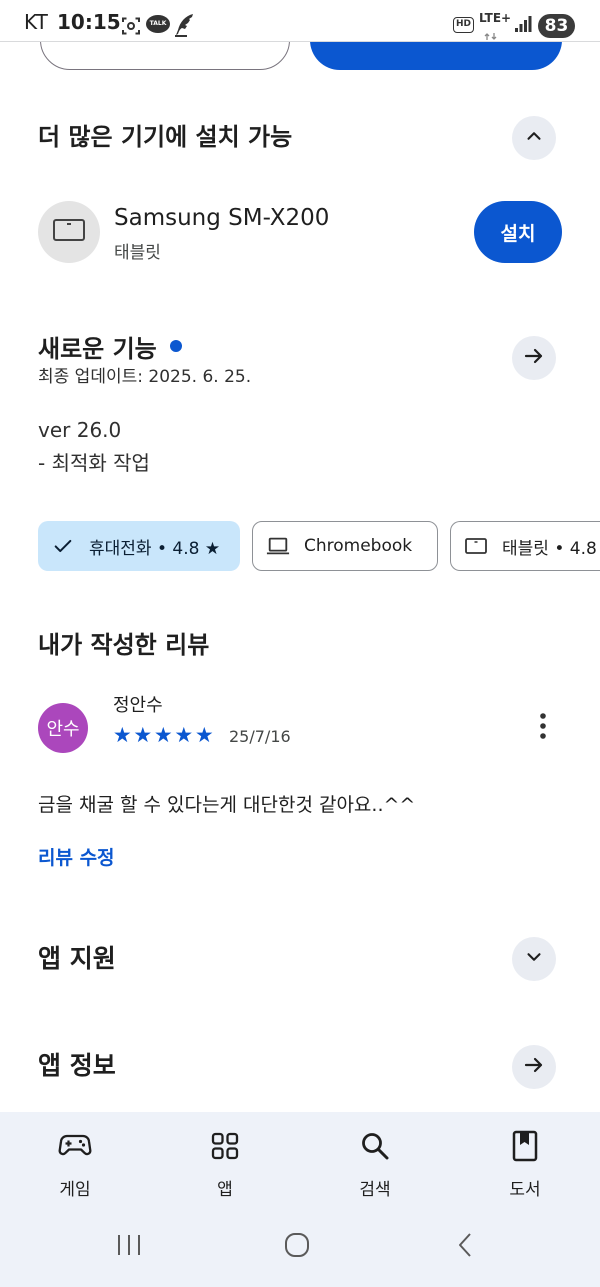  Describe the element at coordinates (175, 346) in the screenshot. I see `new-indicator-dot` at that location.